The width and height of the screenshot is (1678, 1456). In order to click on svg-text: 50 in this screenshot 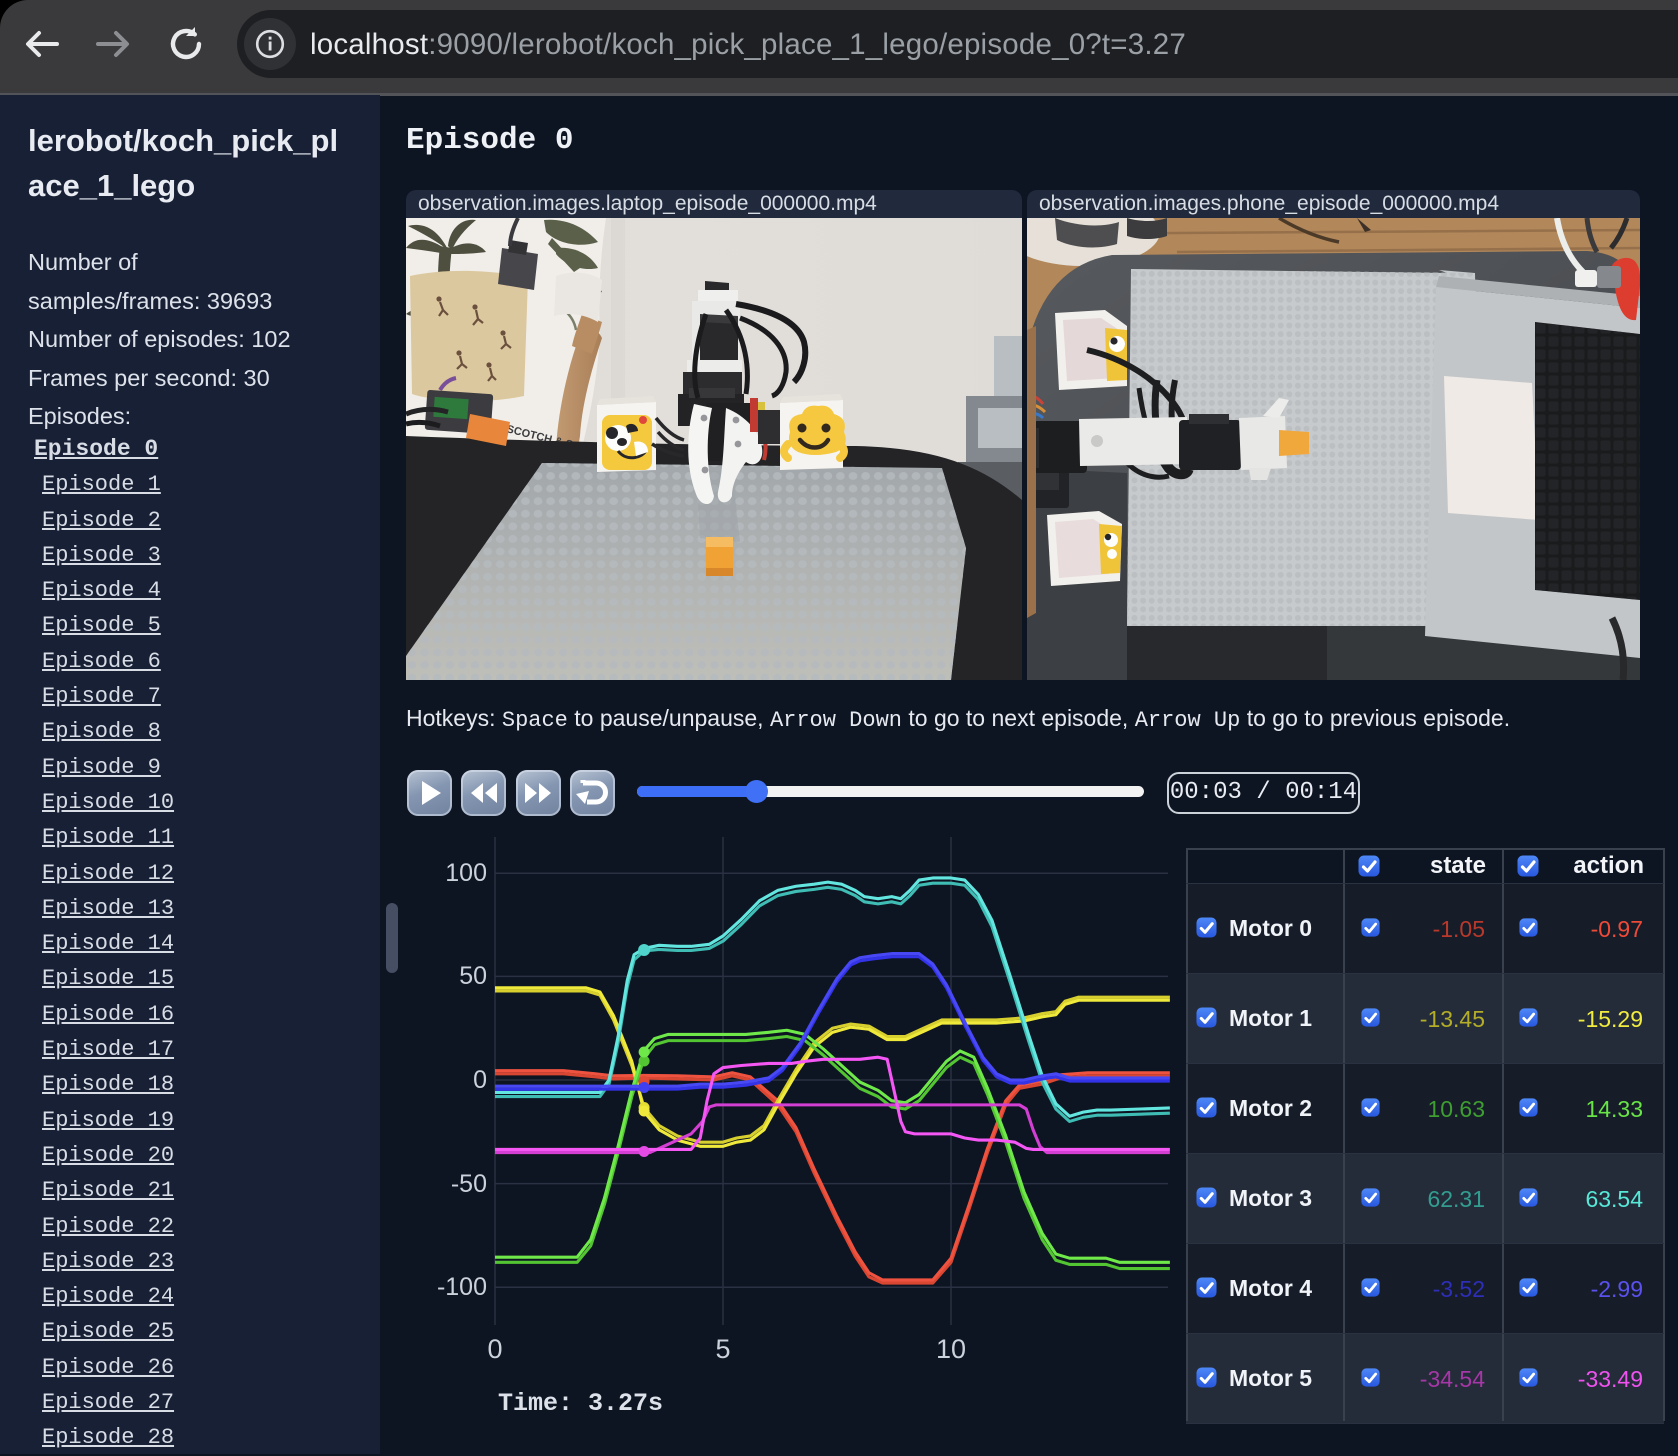, I will do `click(473, 976)`.